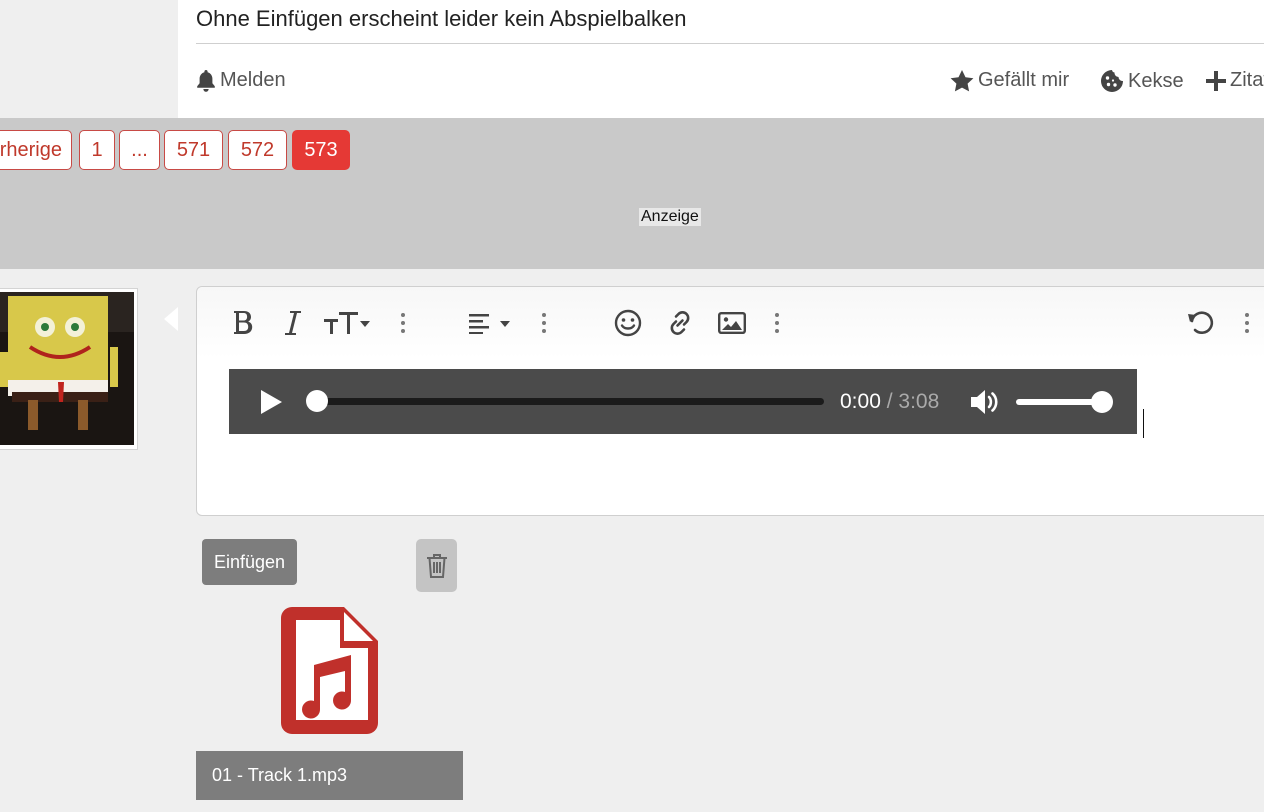  What do you see at coordinates (249, 562) in the screenshot?
I see `insert-button: Einfügen` at bounding box center [249, 562].